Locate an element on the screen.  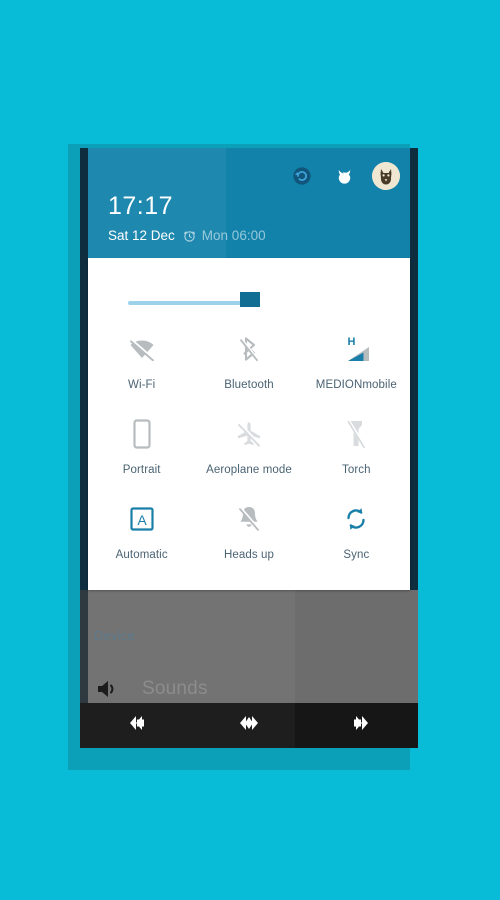
clock-time: 17:17 is located at coordinates (141, 206).